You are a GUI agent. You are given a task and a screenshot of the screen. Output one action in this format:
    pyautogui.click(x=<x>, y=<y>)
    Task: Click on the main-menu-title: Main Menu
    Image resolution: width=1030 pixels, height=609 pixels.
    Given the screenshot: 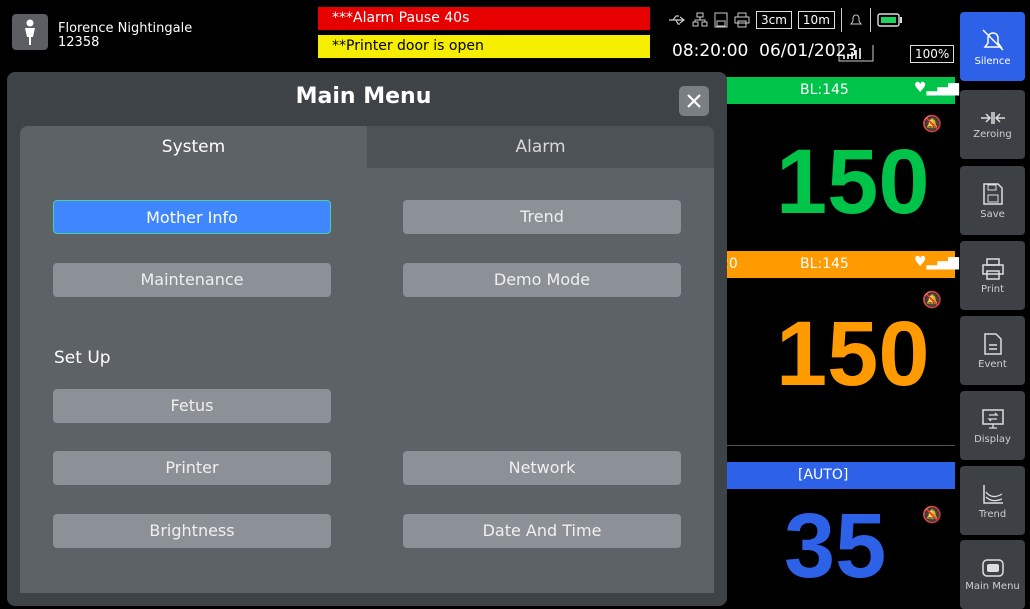 What is the action you would take?
    pyautogui.click(x=363, y=96)
    